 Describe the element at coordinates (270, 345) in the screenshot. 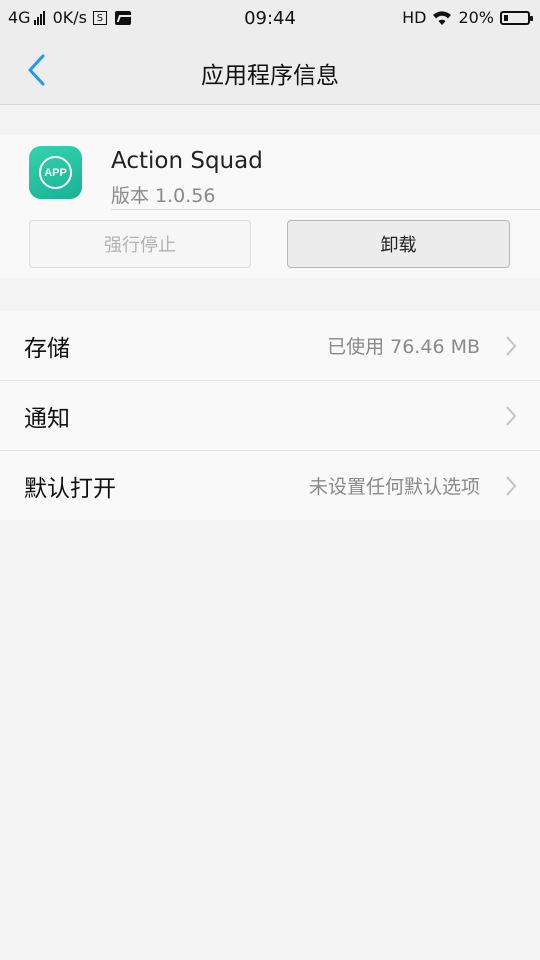

I see `storage-row: 存储 已使用 76.46 MB` at that location.